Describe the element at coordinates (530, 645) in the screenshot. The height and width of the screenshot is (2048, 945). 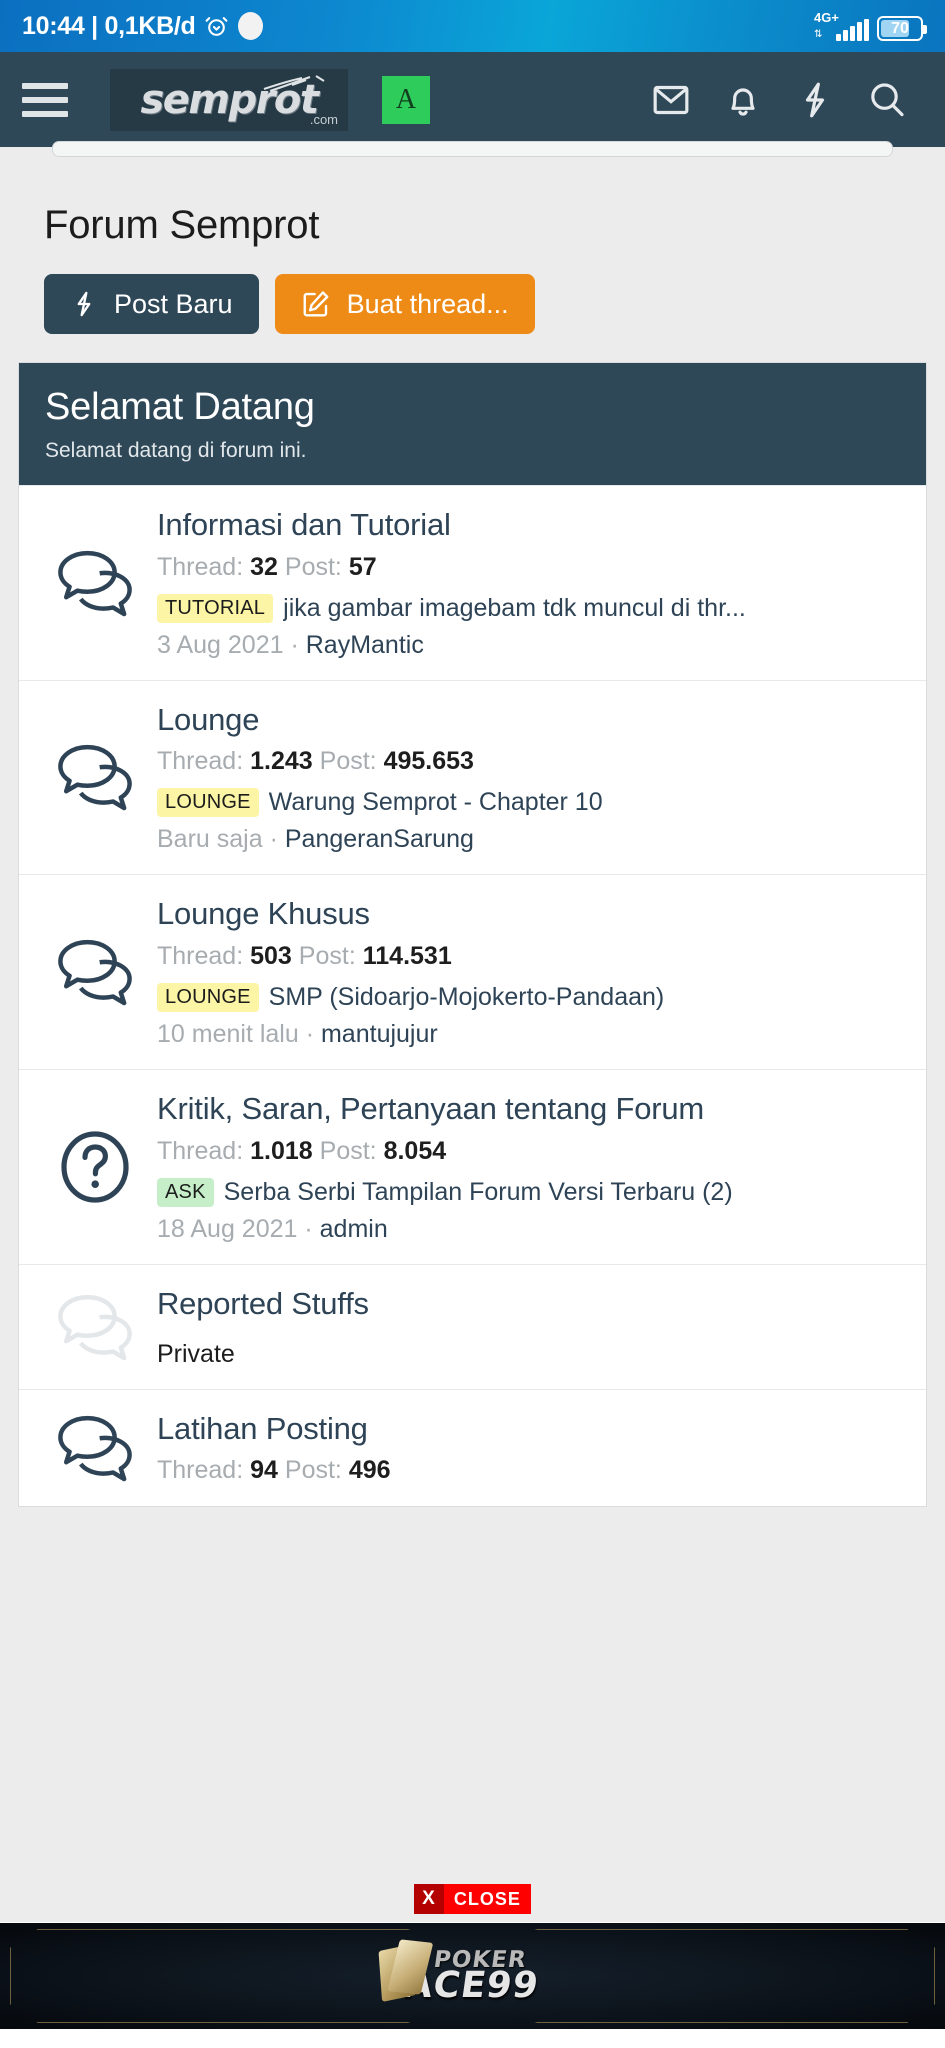
I see `forum-last-meta: 3 Aug 2021 · RayMantic` at that location.